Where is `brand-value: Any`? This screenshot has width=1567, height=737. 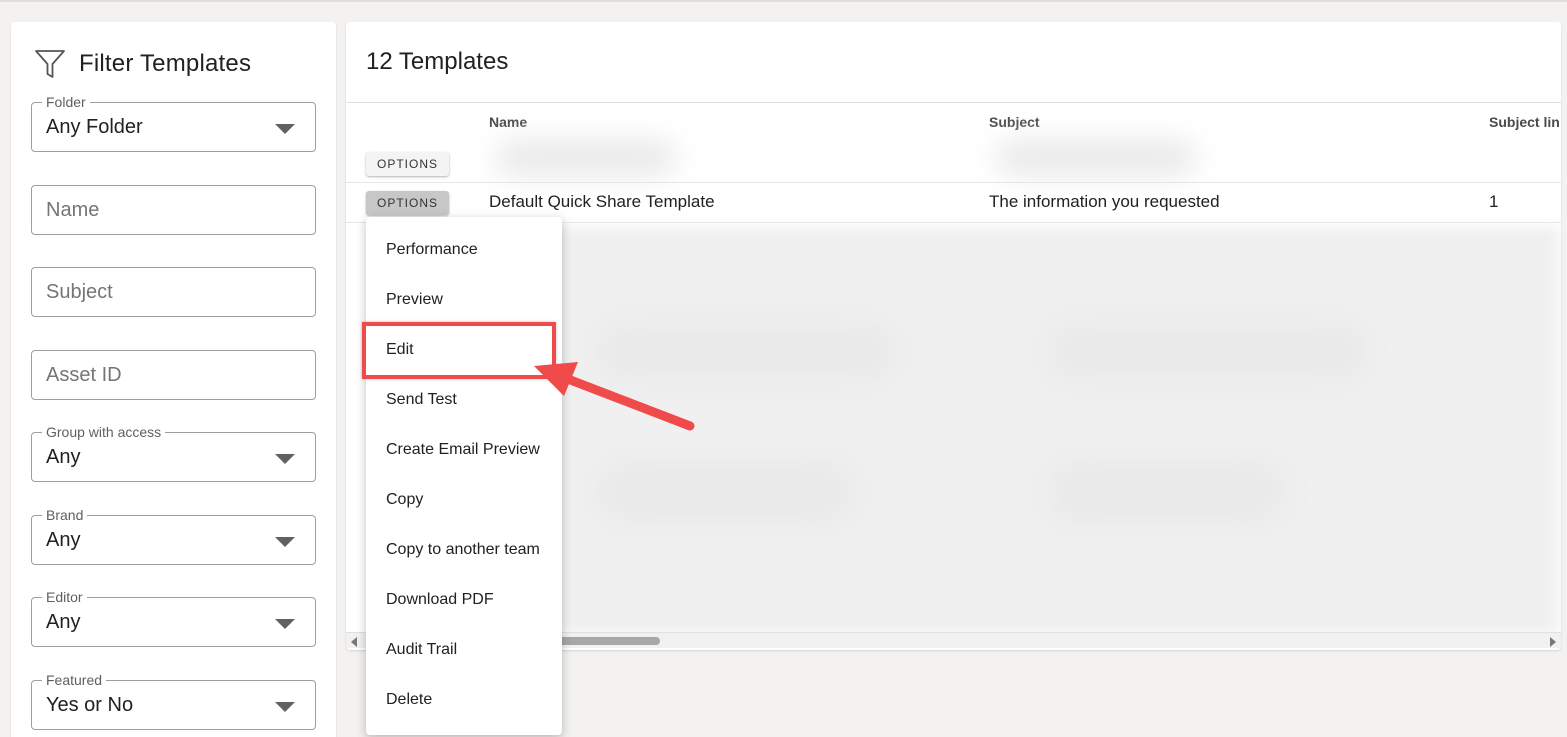
brand-value: Any is located at coordinates (63, 540).